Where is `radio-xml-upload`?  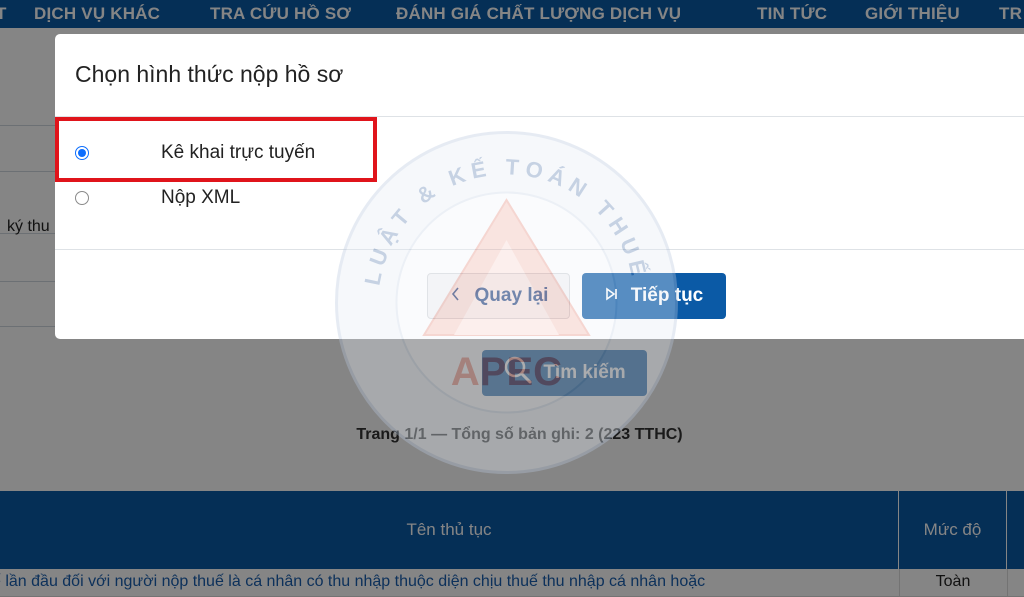
radio-xml-upload is located at coordinates (82, 198).